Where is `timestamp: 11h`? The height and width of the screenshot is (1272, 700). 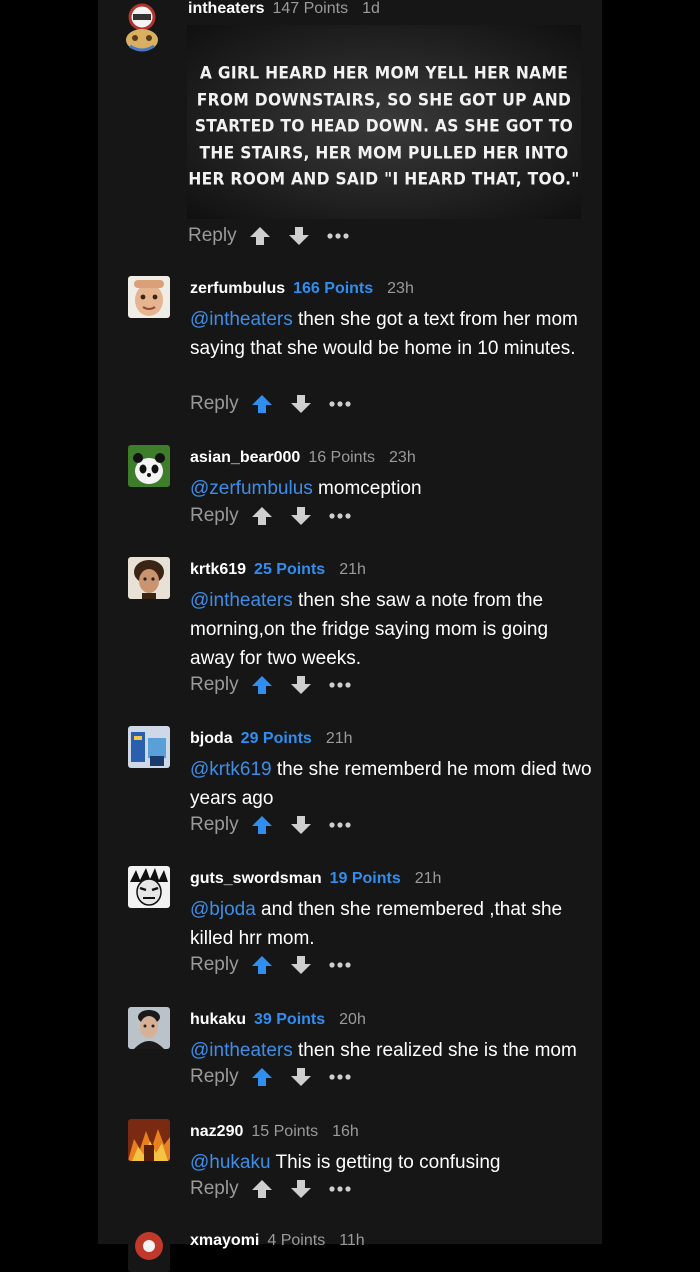 timestamp: 11h is located at coordinates (352, 1240).